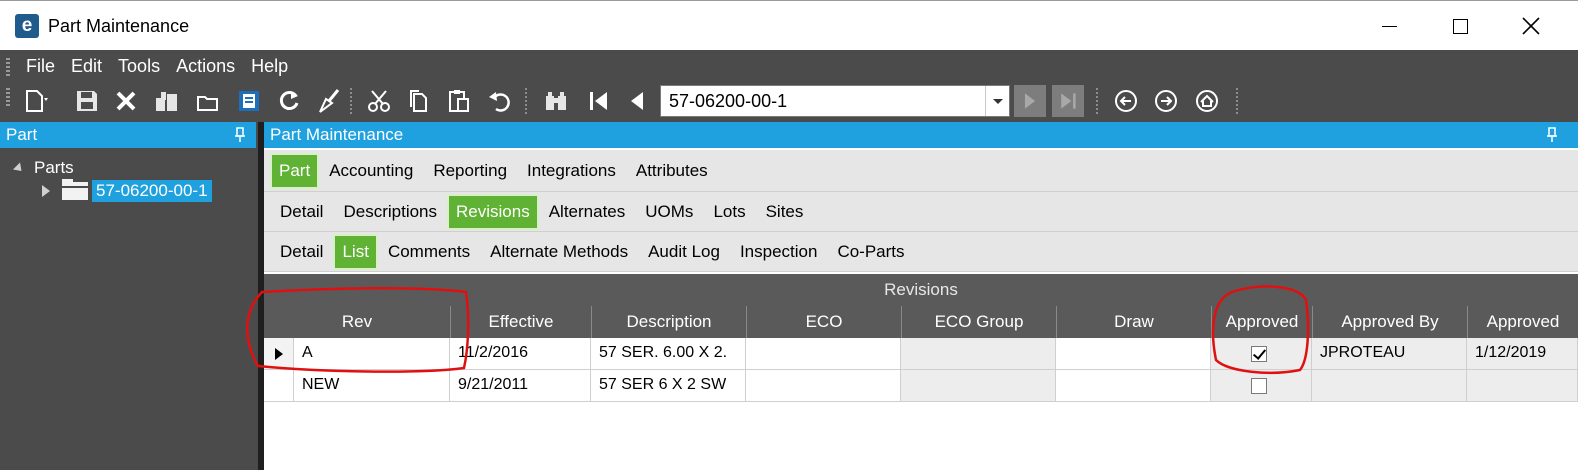  What do you see at coordinates (870, 252) in the screenshot?
I see `tab-co-parts: Co-Parts` at bounding box center [870, 252].